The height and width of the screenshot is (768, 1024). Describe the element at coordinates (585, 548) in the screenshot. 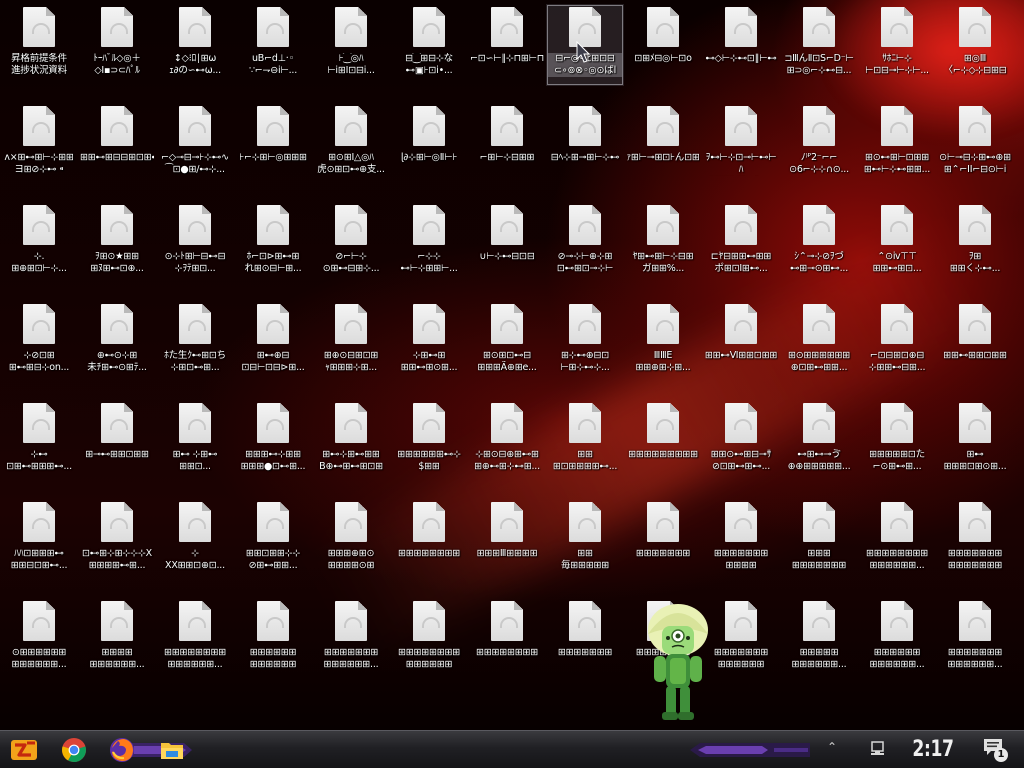

I see `desktop-file-icon: ⊞⊞ 毎⊞⊞⊞⊞⊞` at that location.